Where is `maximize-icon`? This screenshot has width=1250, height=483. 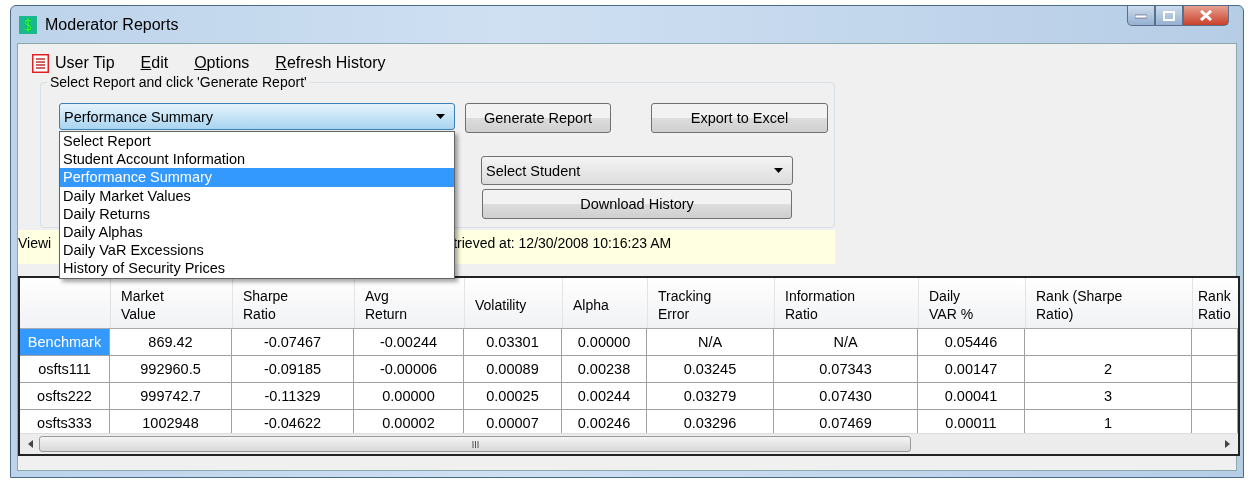
maximize-icon is located at coordinates (1169, 15).